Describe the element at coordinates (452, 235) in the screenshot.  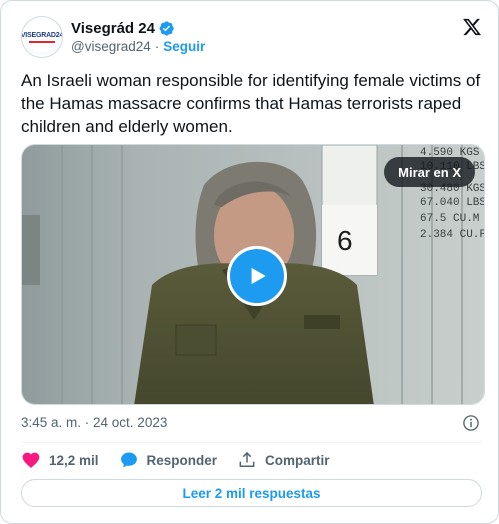
I see `container-text-6: 2.384 CU.FT` at that location.